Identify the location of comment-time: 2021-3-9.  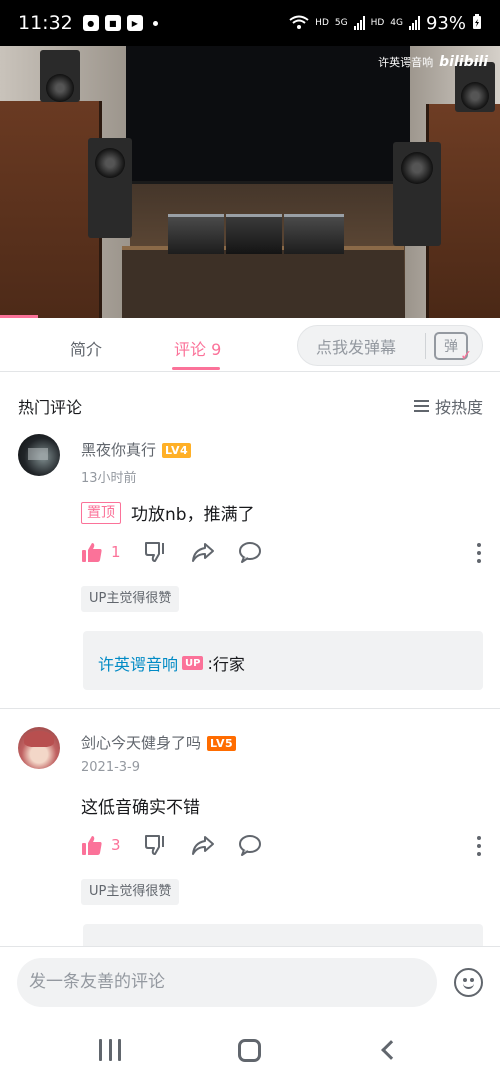
(111, 767).